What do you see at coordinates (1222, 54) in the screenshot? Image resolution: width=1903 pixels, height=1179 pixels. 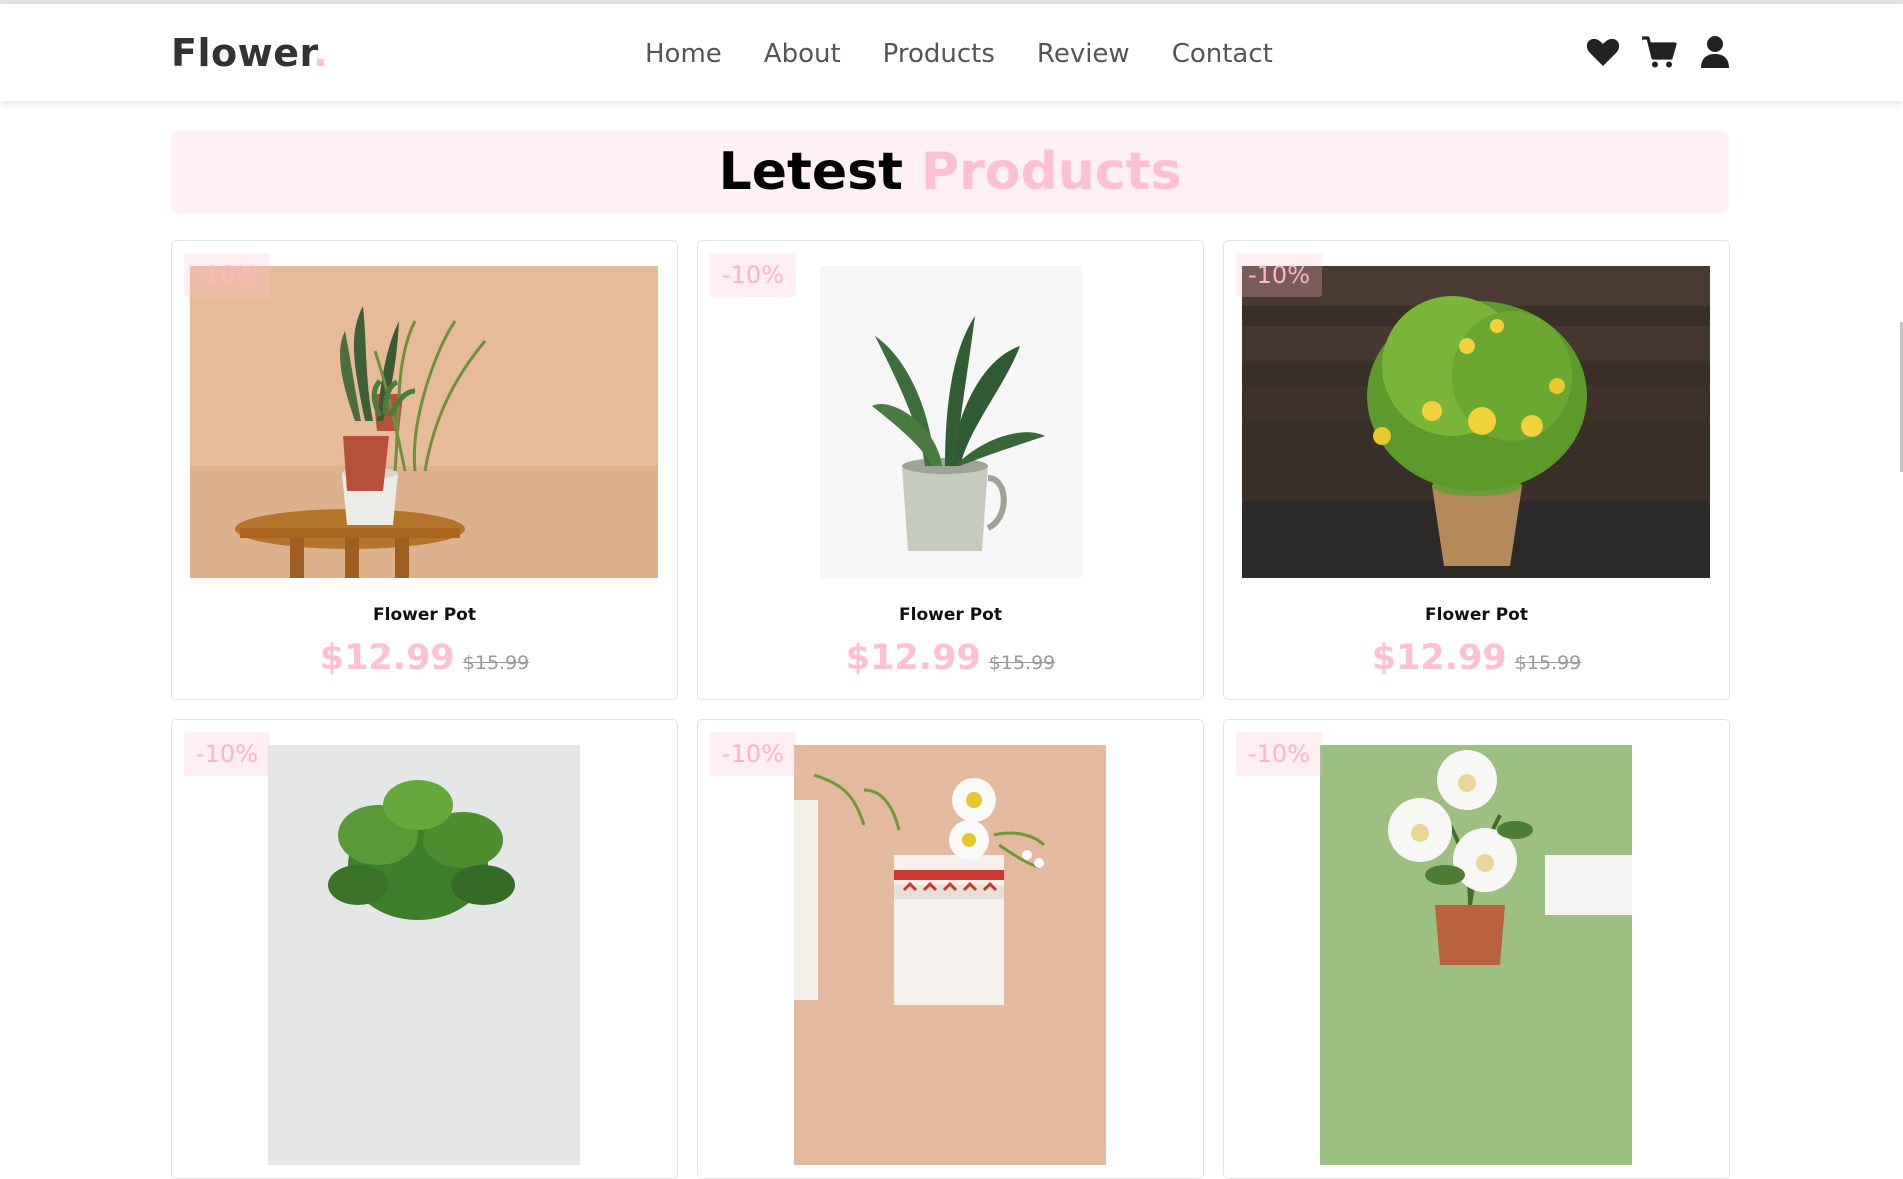 I see `nav-contact: Contact` at bounding box center [1222, 54].